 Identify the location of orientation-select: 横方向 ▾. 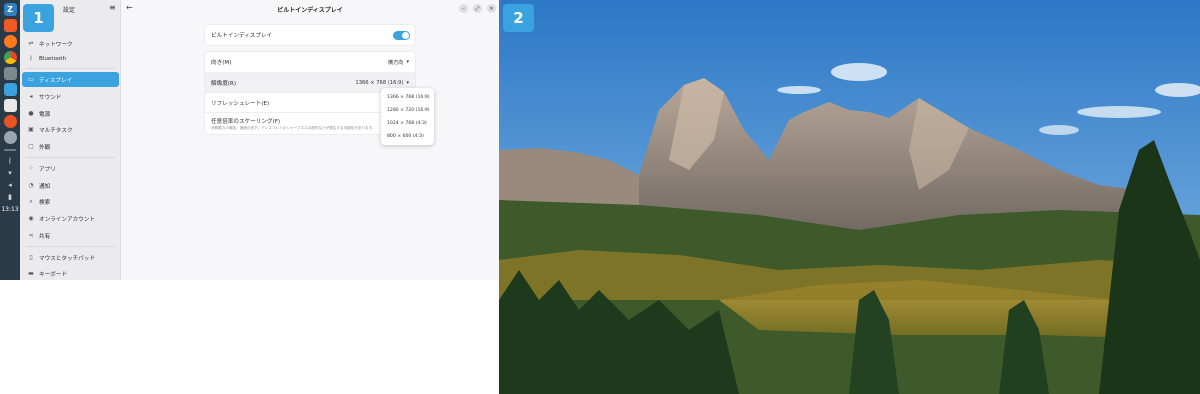
(398, 62).